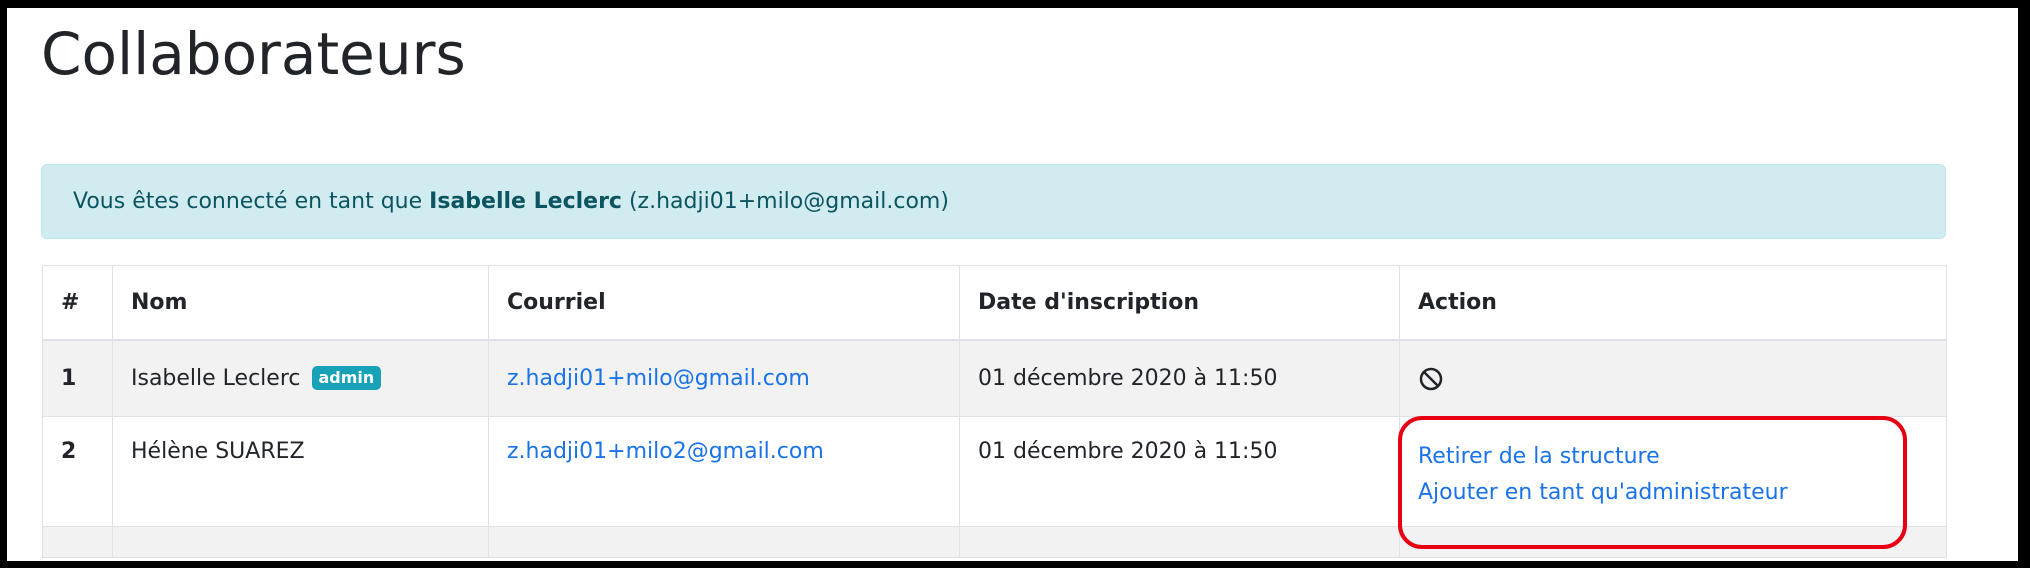  What do you see at coordinates (788, 201) in the screenshot?
I see `alert-user-email: (z.hadji01+milo@gmail.com)` at bounding box center [788, 201].